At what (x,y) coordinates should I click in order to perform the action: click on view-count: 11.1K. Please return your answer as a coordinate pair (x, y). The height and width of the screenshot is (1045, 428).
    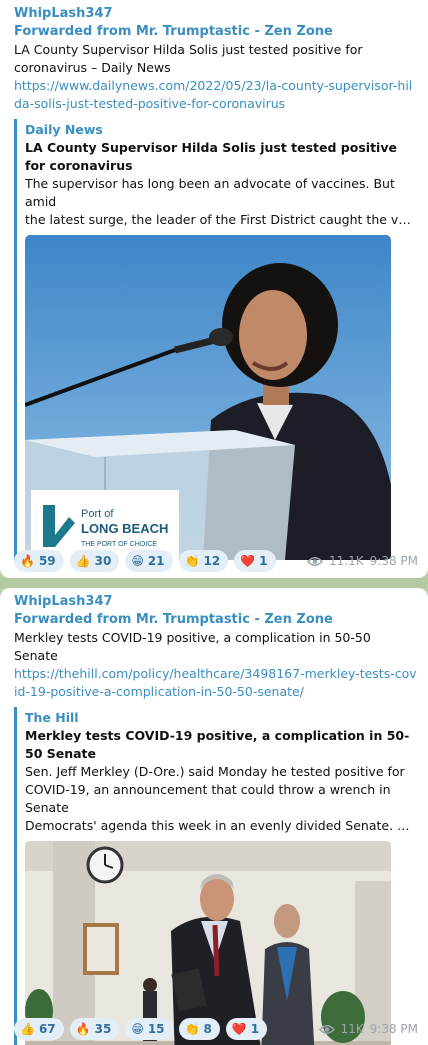
    Looking at the image, I should click on (346, 561).